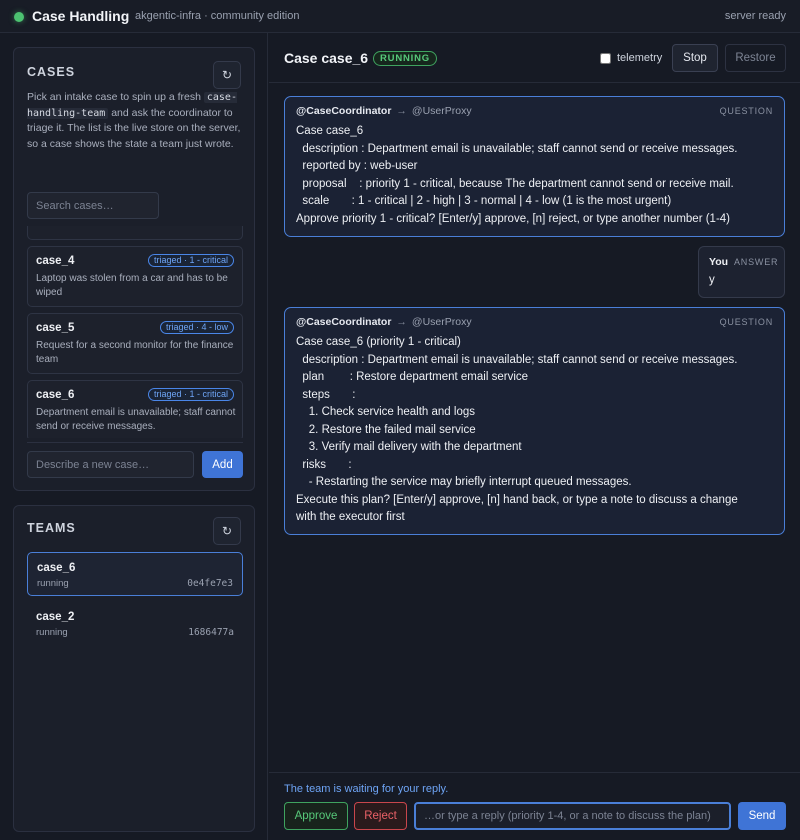 The image size is (800, 840). I want to click on team-name: case_6, so click(56, 568).